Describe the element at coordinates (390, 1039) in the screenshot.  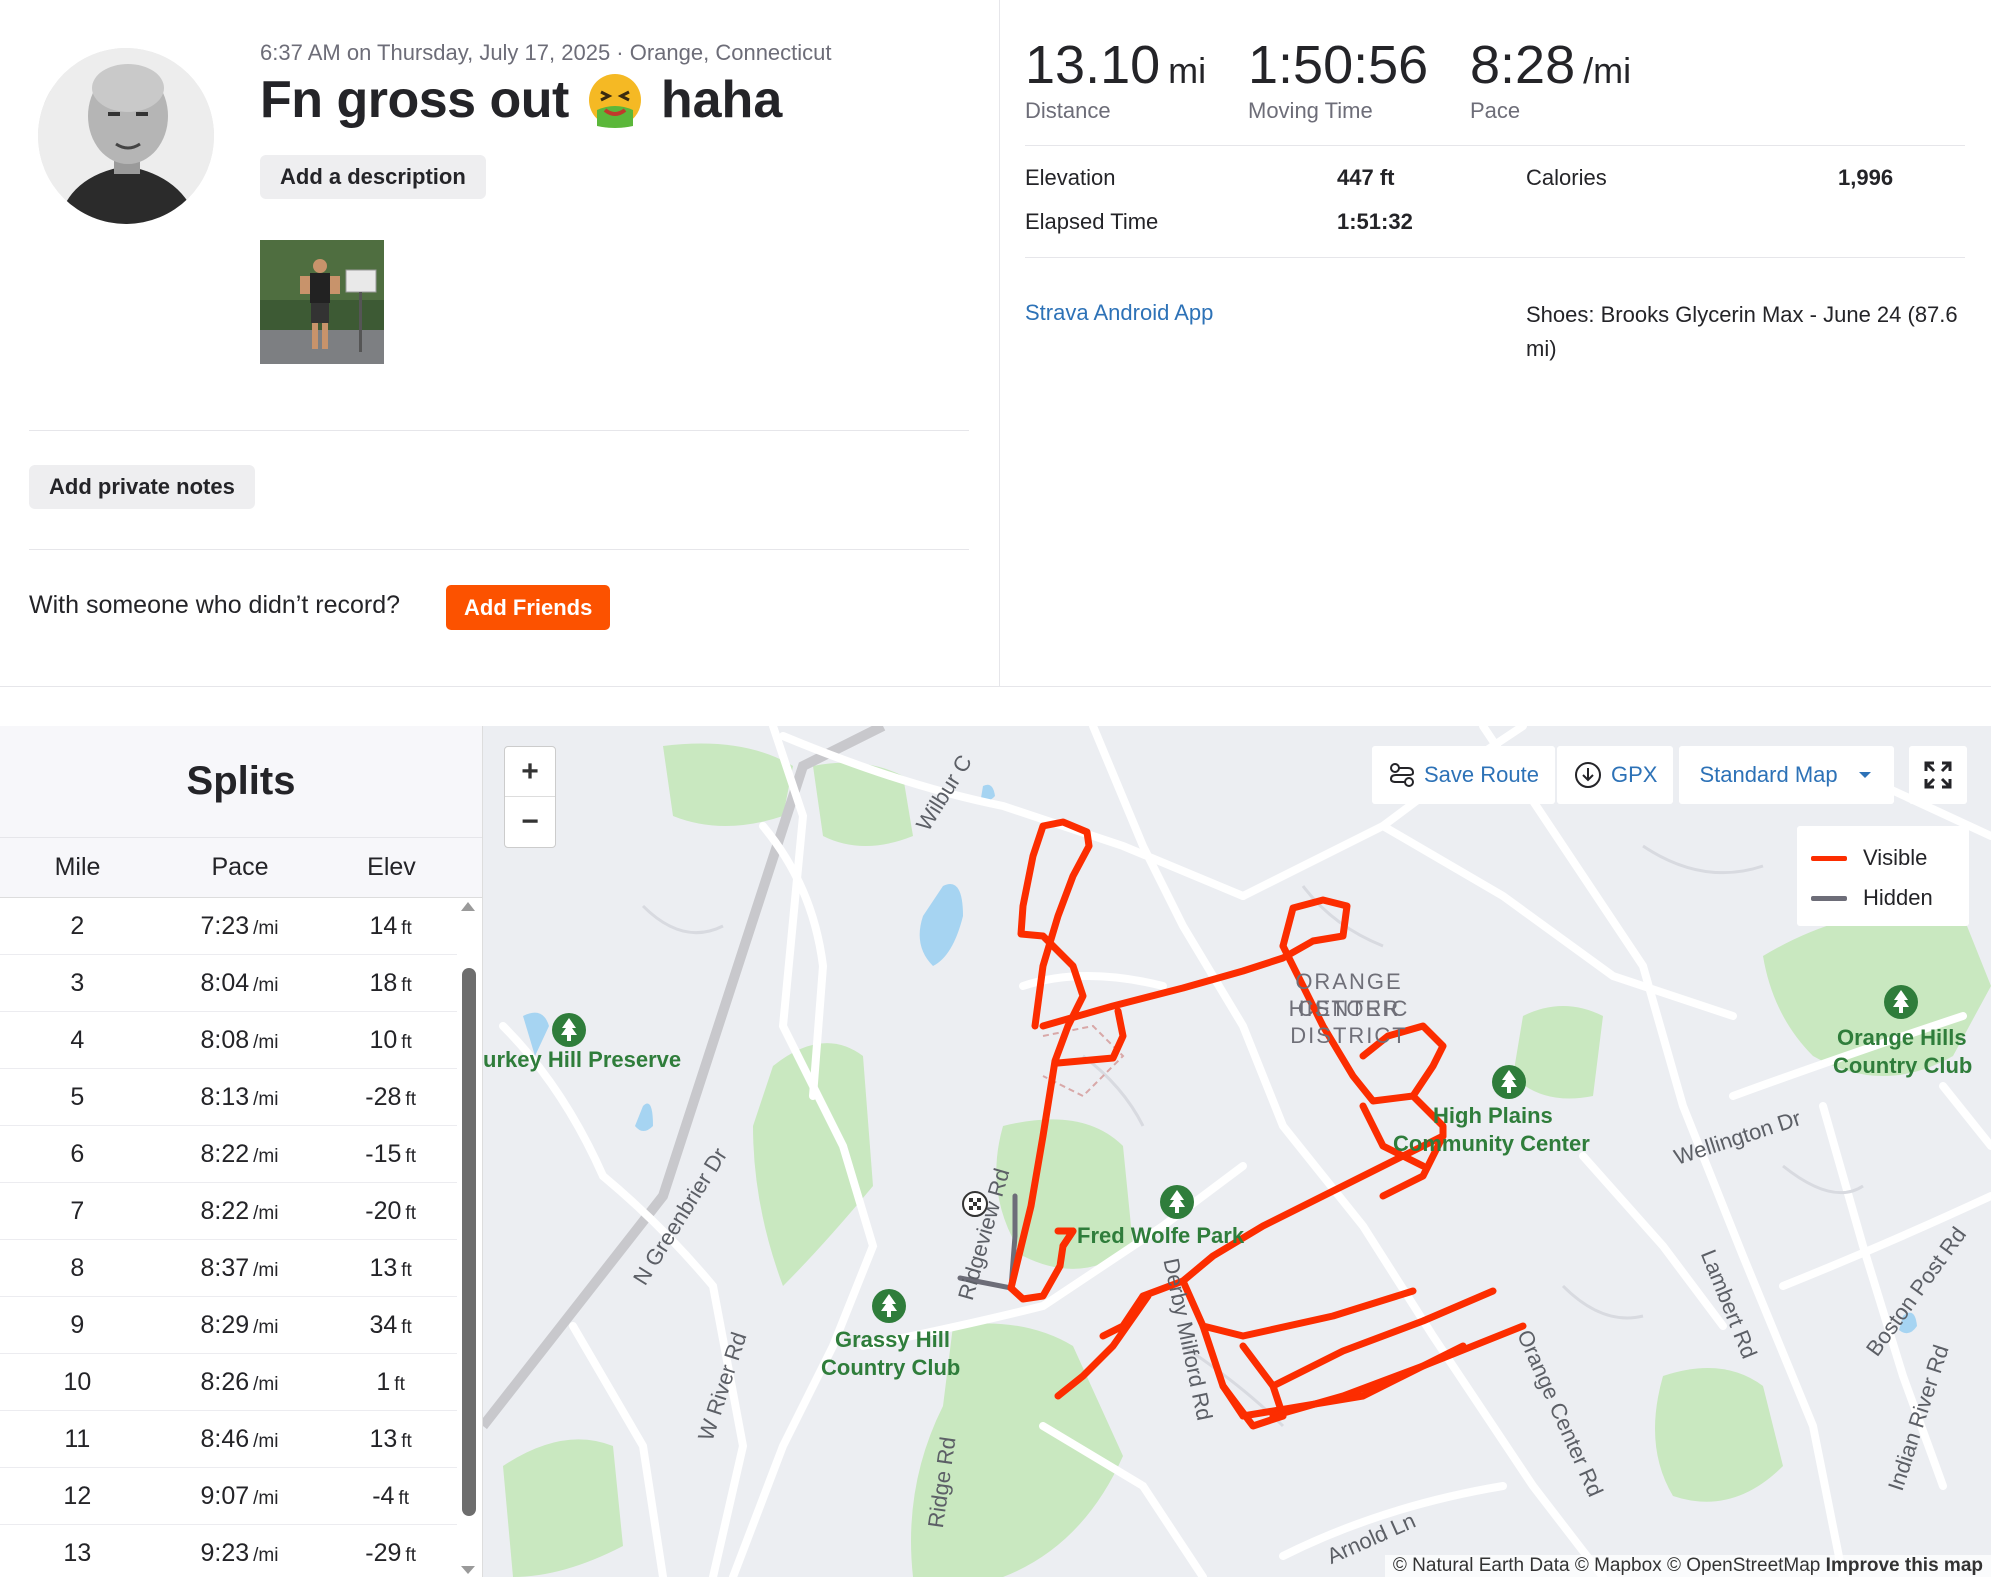
I see `split-elev: 10 ft` at that location.